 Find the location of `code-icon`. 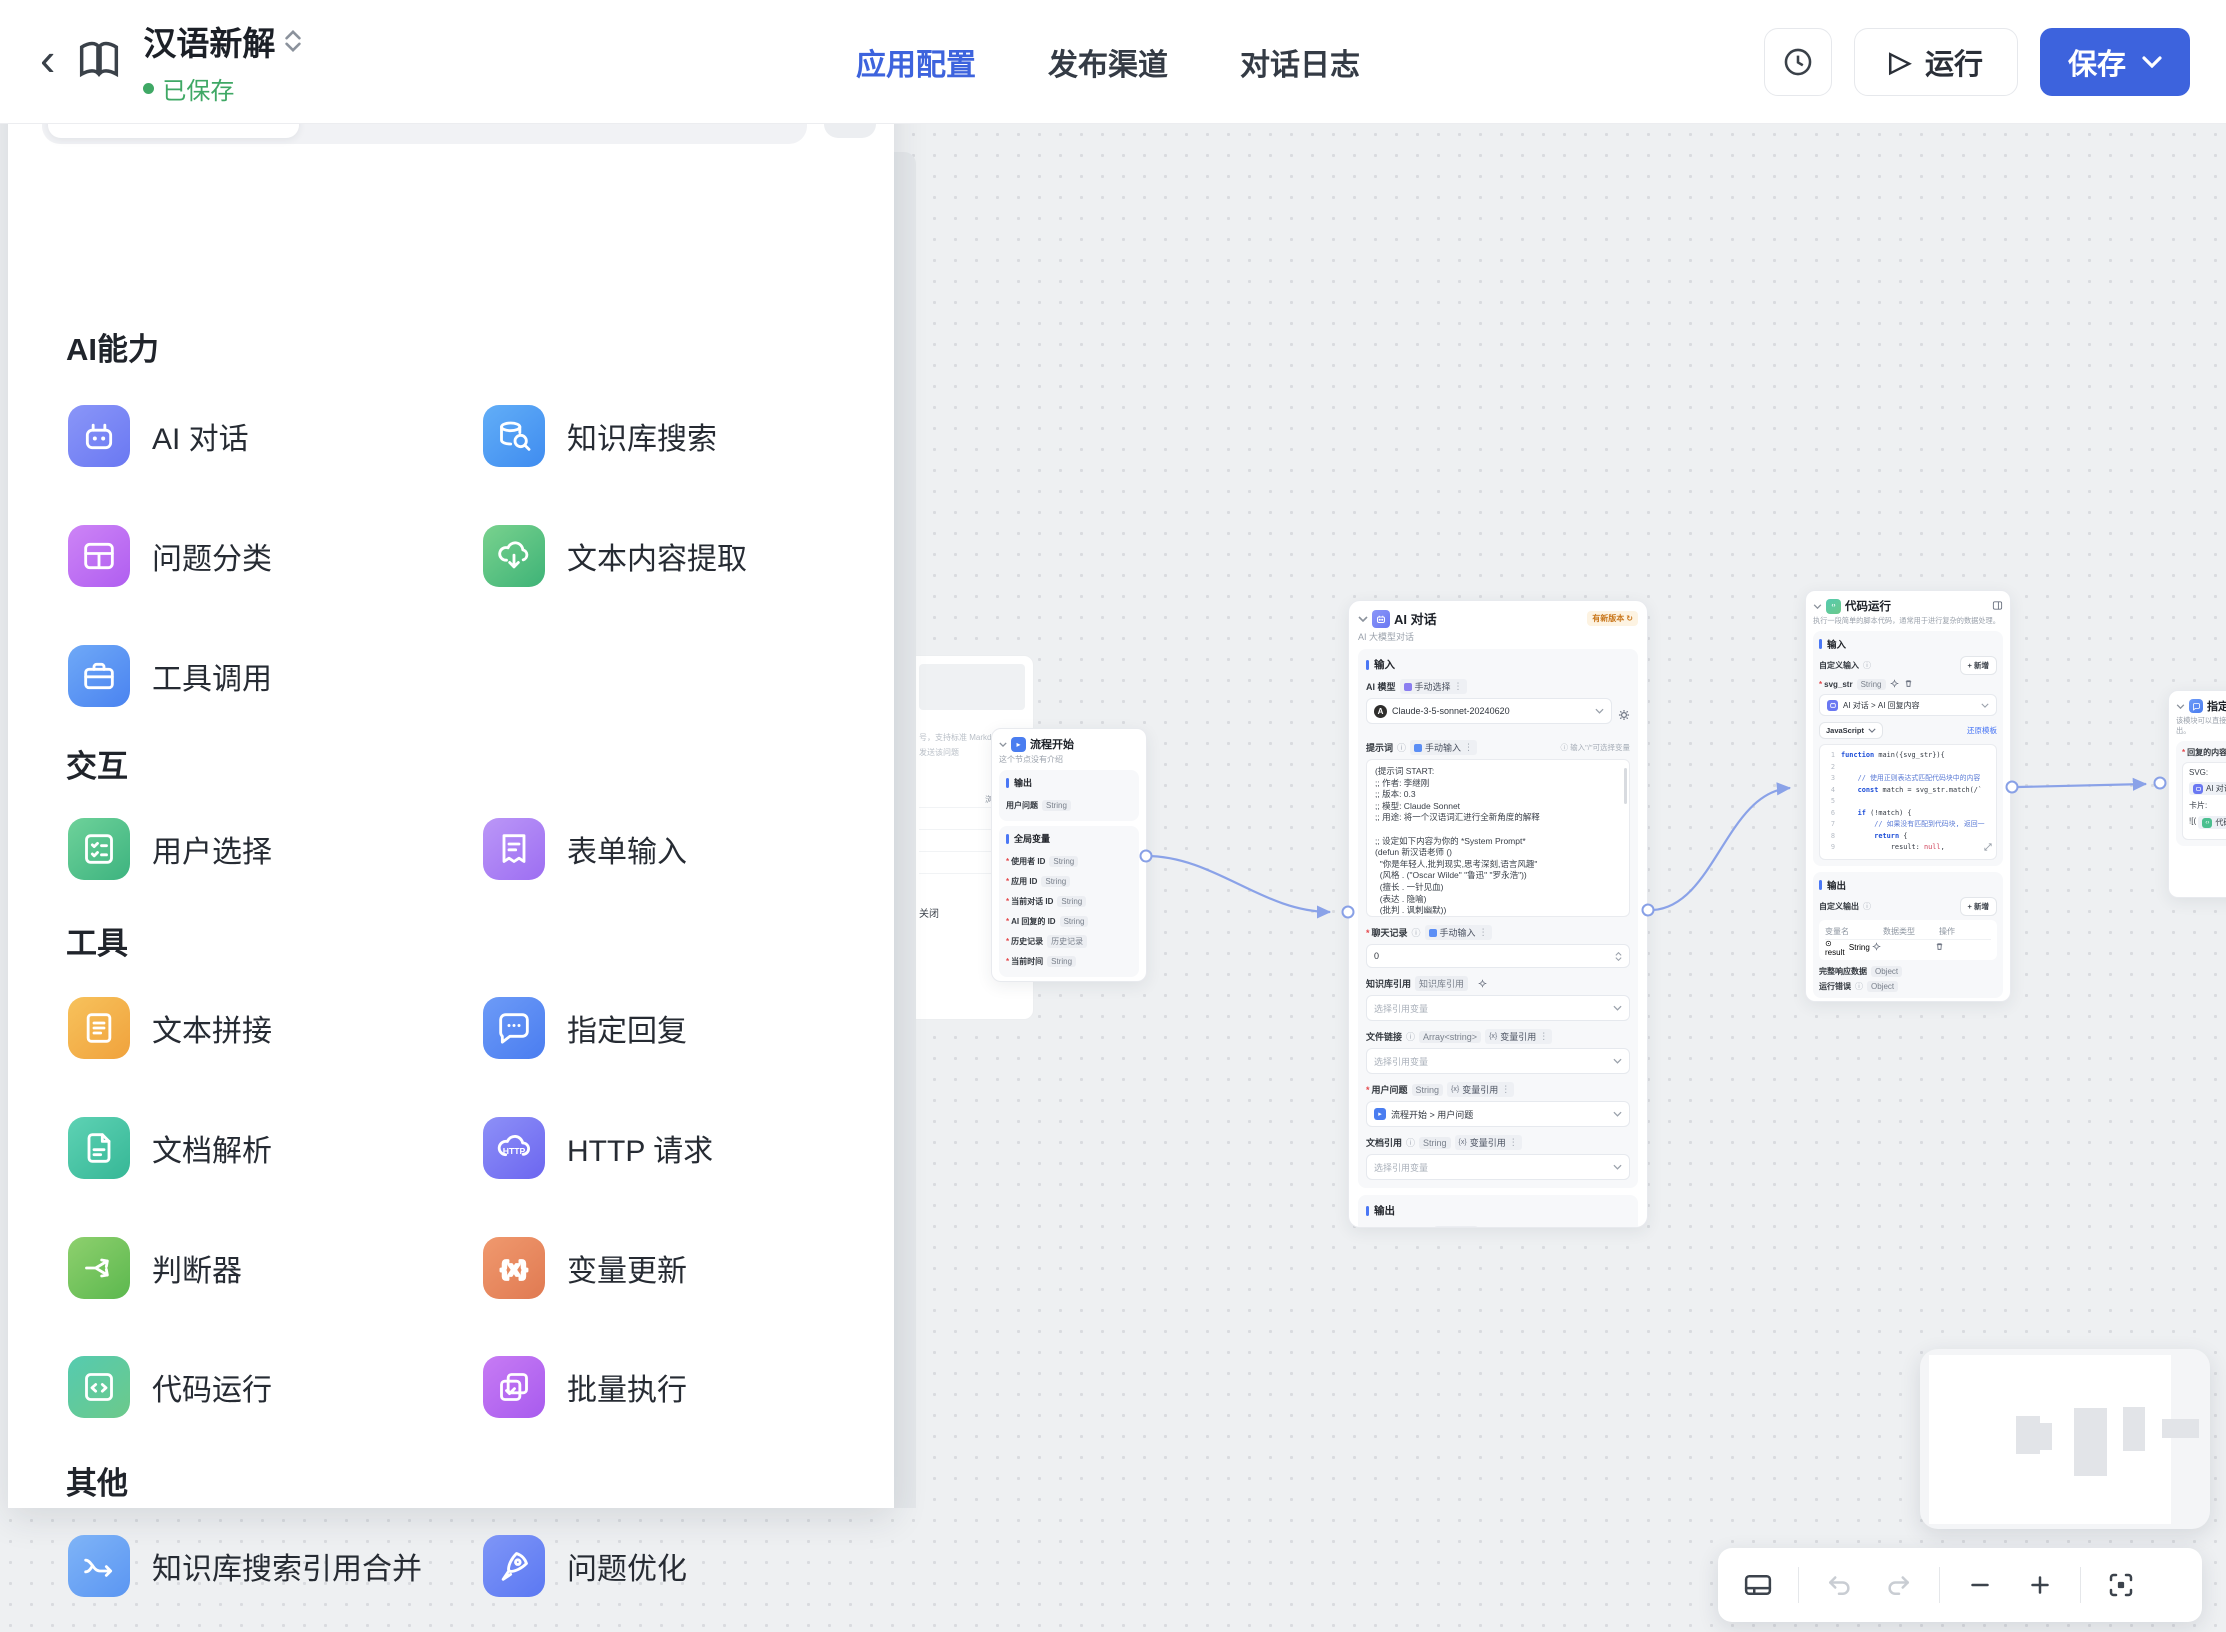

code-icon is located at coordinates (99, 1387).